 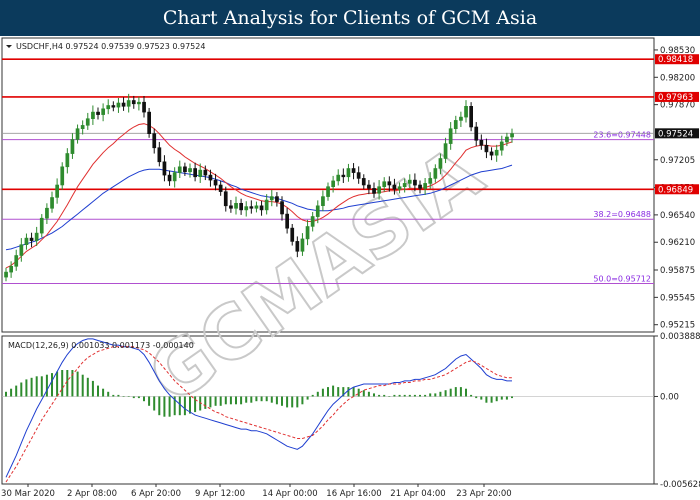 I want to click on fibonacci-label: 38.2=0.96488, so click(x=622, y=214).